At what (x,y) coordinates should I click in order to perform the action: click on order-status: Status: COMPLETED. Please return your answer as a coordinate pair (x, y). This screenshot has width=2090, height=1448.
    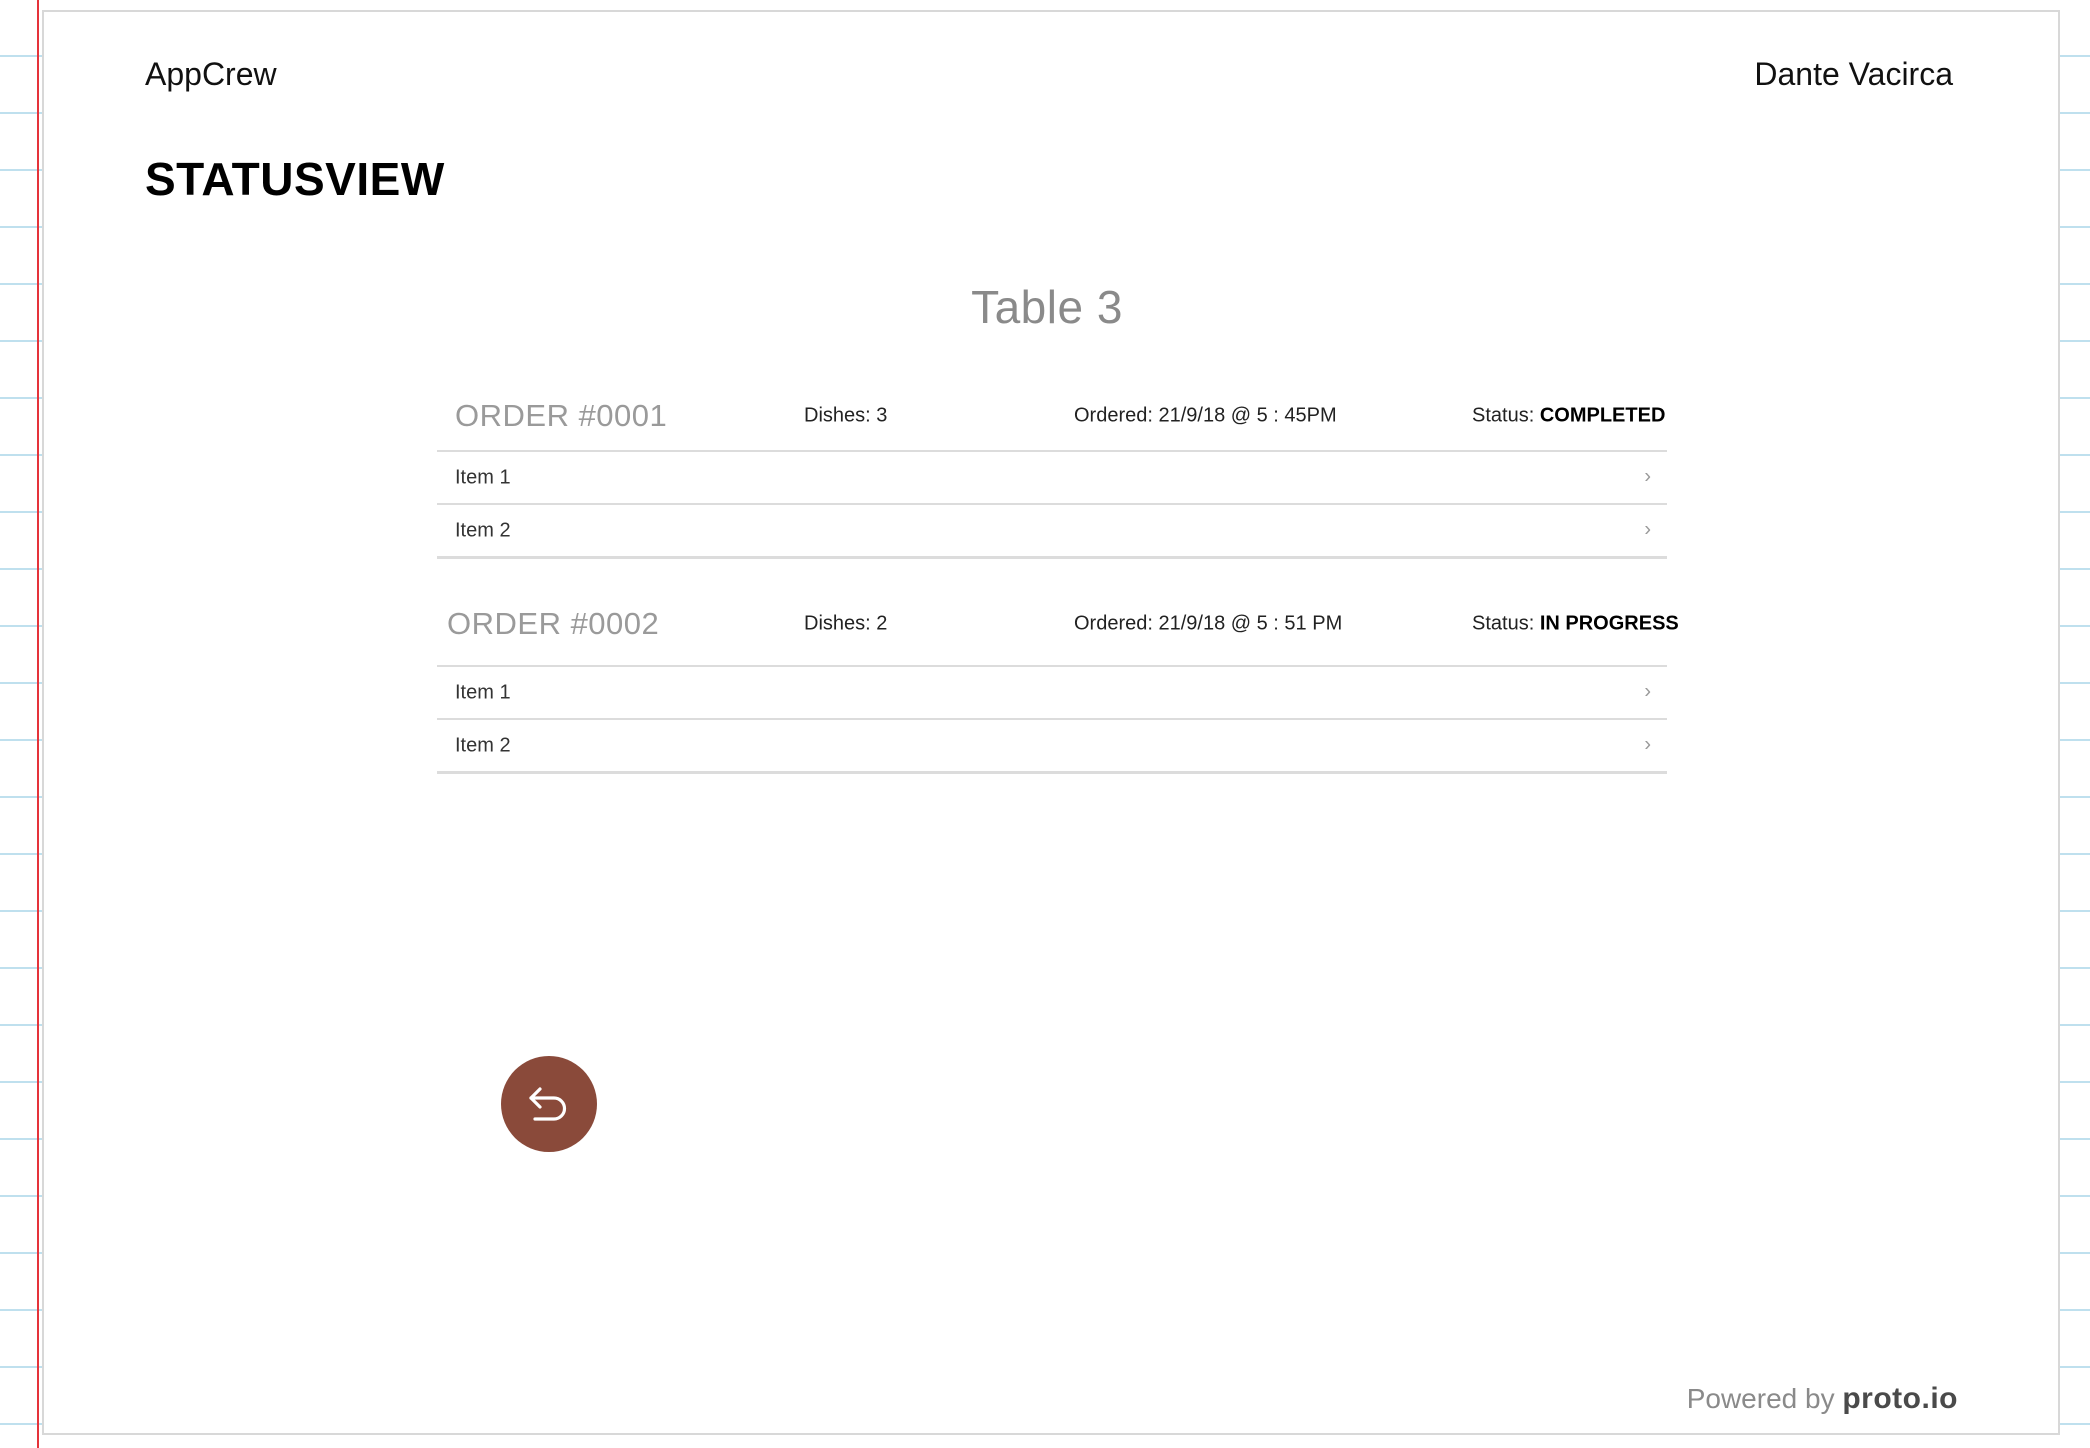
    Looking at the image, I should click on (1568, 416).